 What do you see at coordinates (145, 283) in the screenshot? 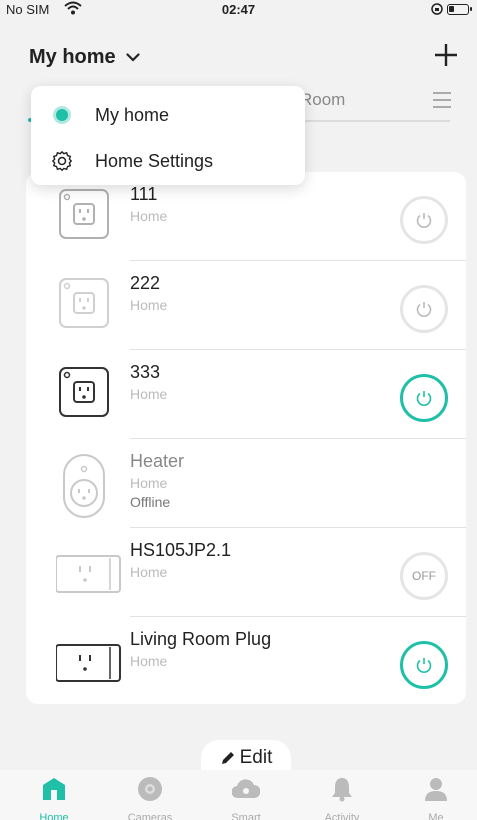
I see `device-name: 222` at bounding box center [145, 283].